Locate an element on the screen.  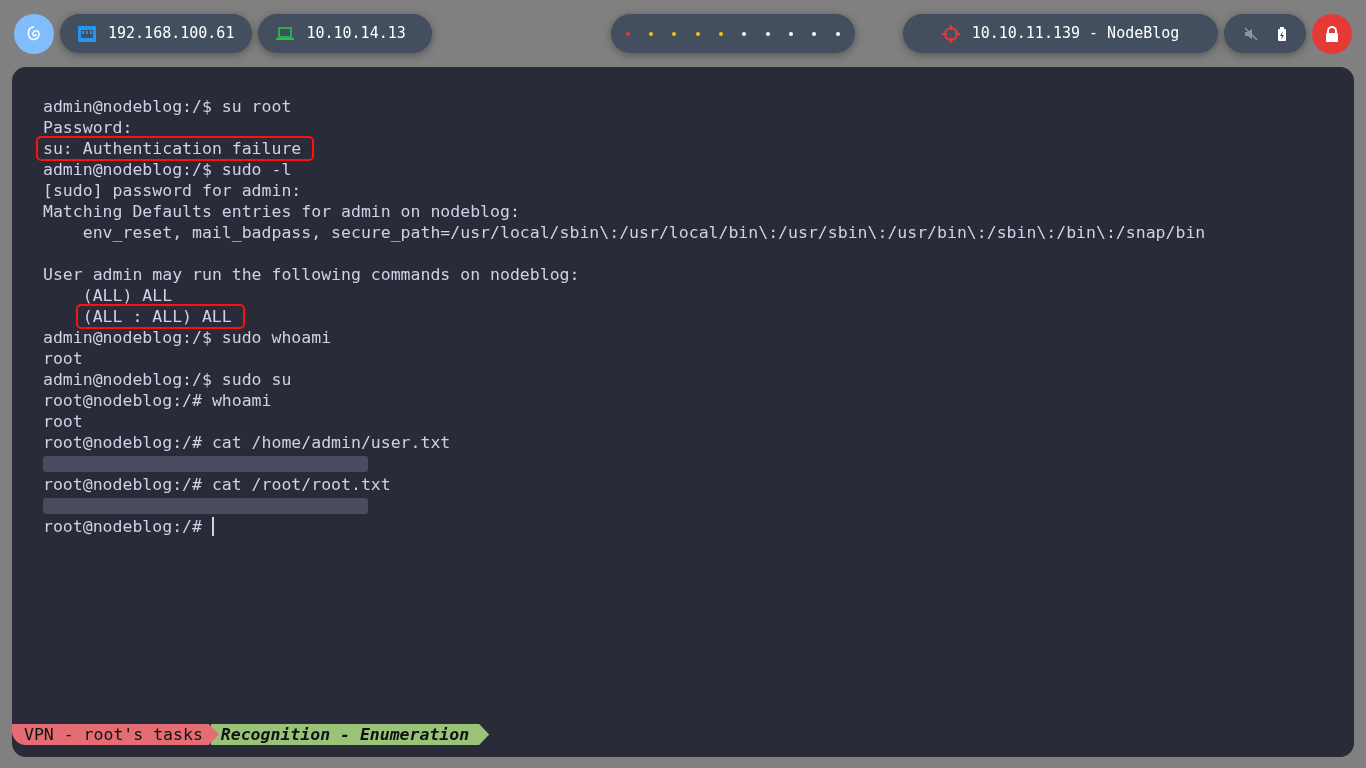
lock-button is located at coordinates (1332, 33).